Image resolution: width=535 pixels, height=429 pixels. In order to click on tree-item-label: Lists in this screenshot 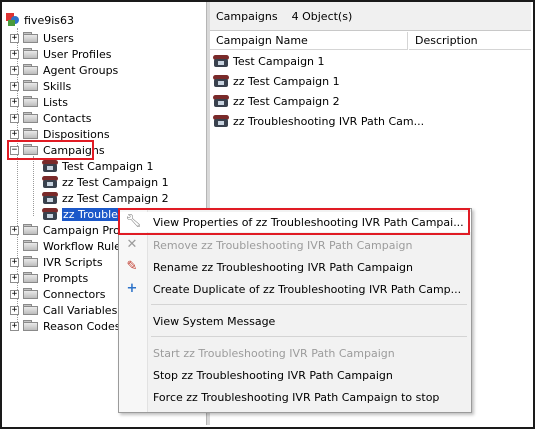, I will do `click(55, 102)`.